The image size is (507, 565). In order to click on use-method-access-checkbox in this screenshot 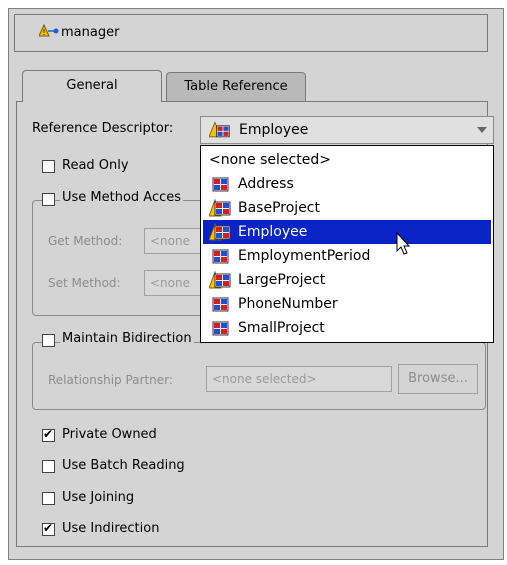, I will do `click(48, 199)`.